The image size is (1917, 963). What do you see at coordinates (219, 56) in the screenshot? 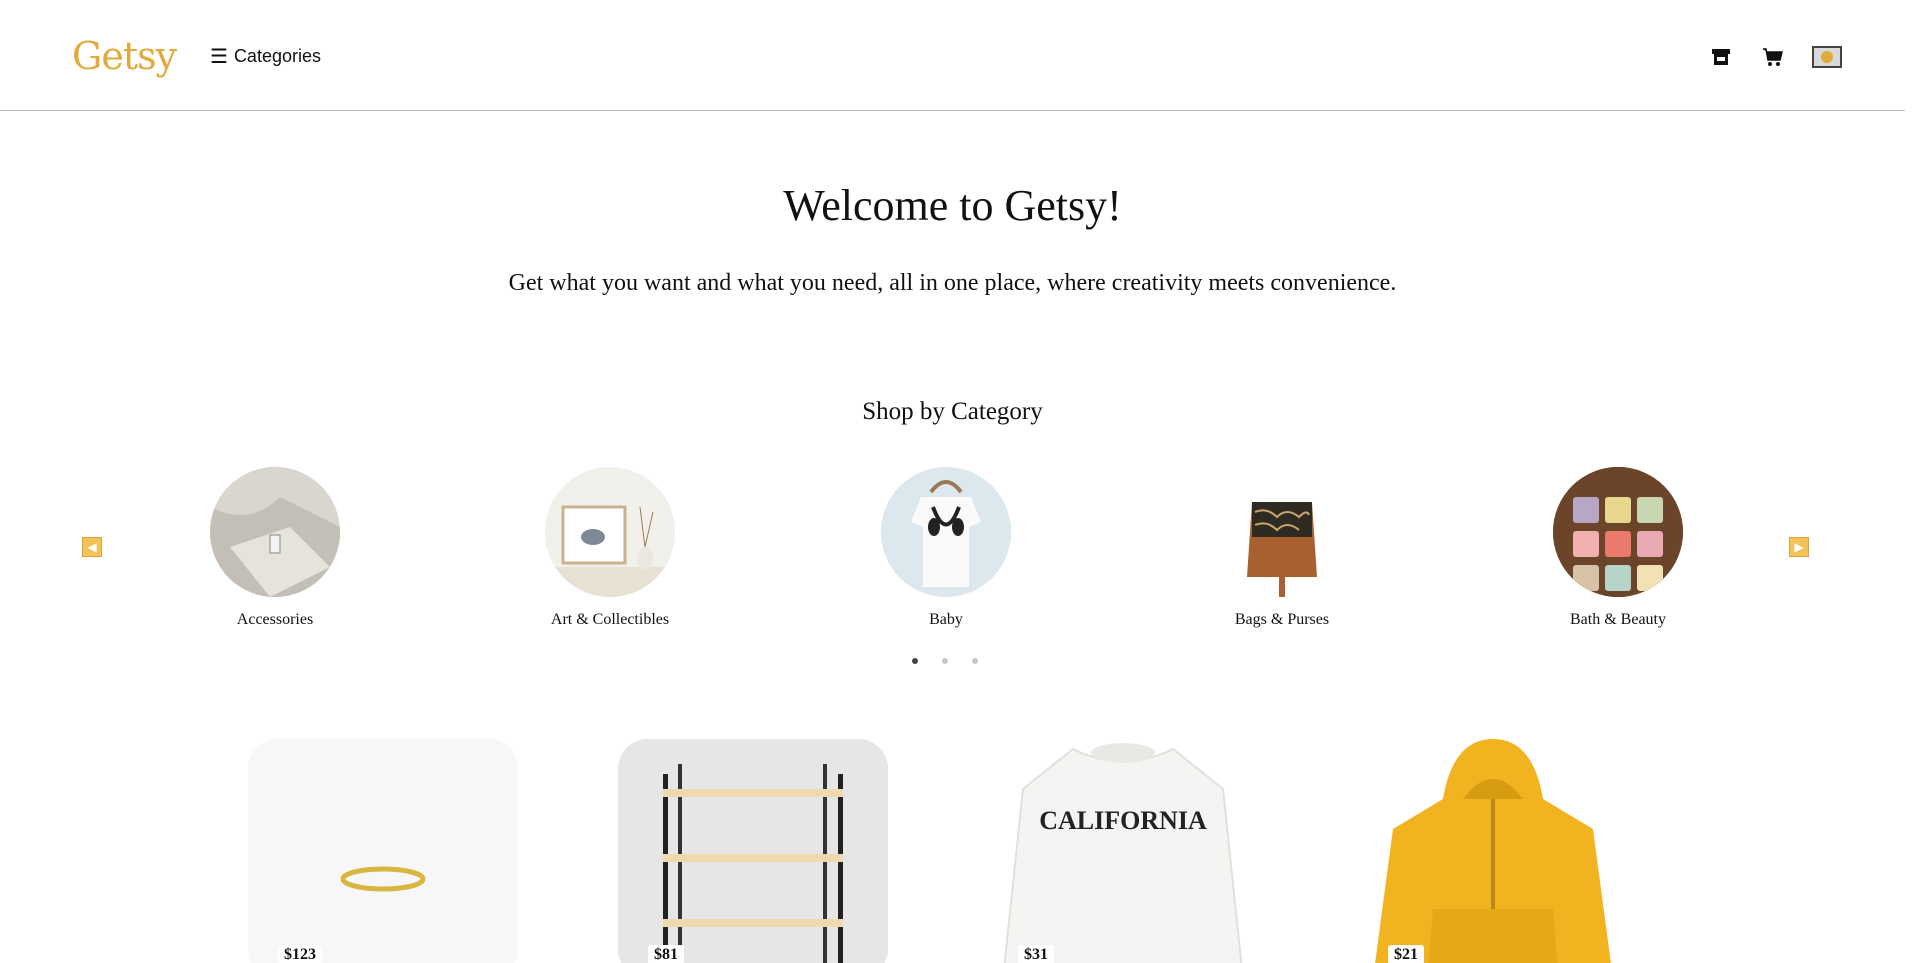
I see `hamburger-icon: ☰` at bounding box center [219, 56].